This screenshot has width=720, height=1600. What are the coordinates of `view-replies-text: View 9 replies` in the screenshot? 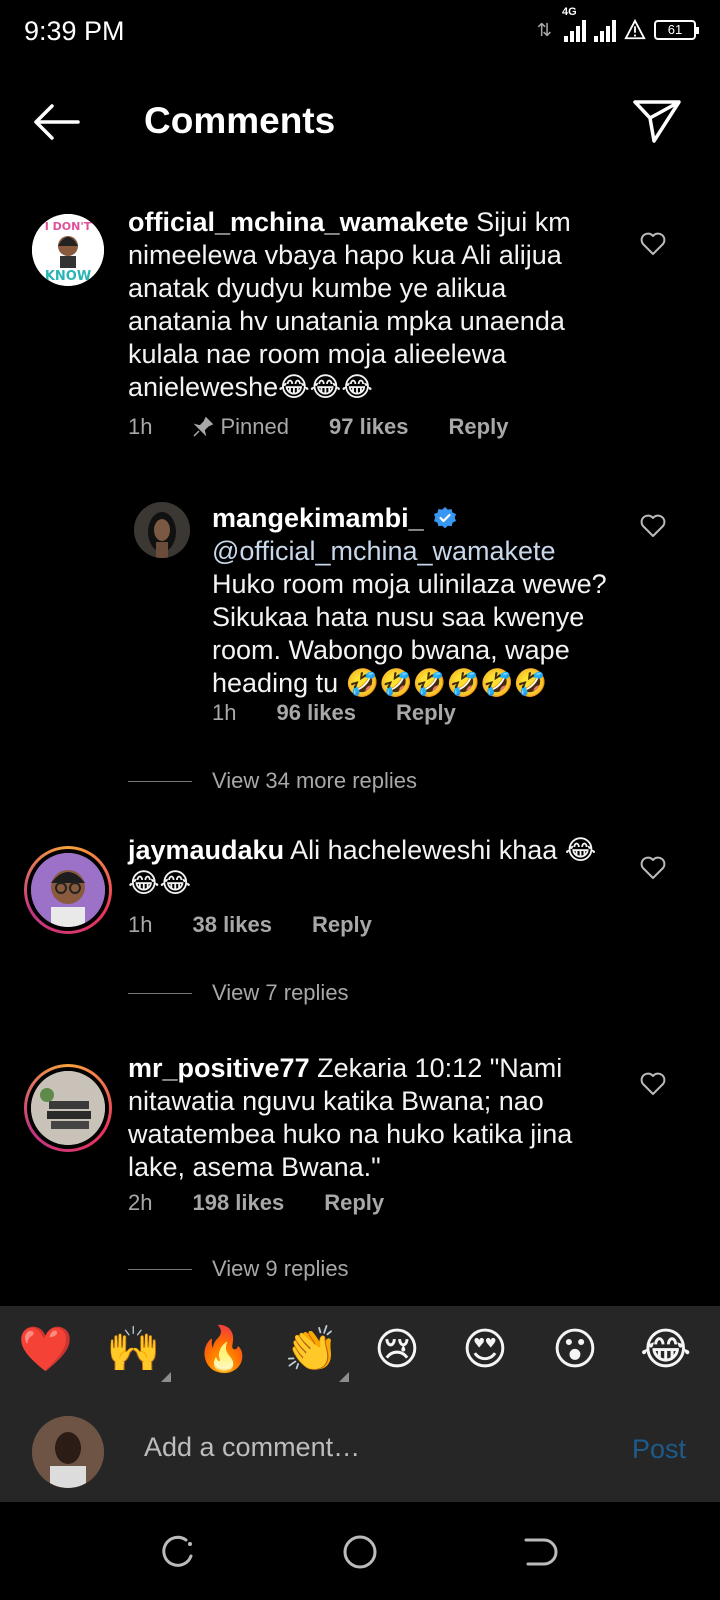 It's located at (280, 1268).